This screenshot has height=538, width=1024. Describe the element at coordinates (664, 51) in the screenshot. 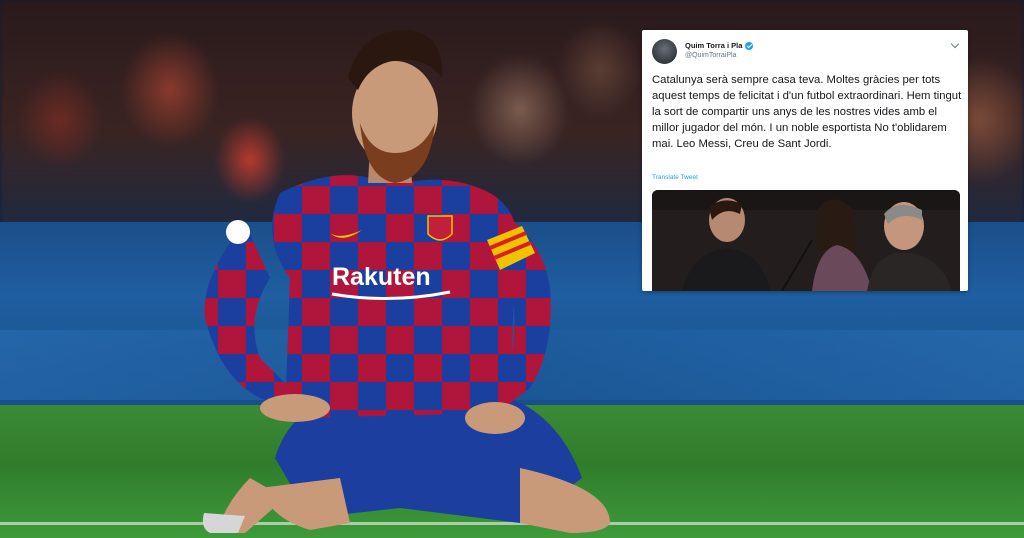

I see `avatar` at that location.